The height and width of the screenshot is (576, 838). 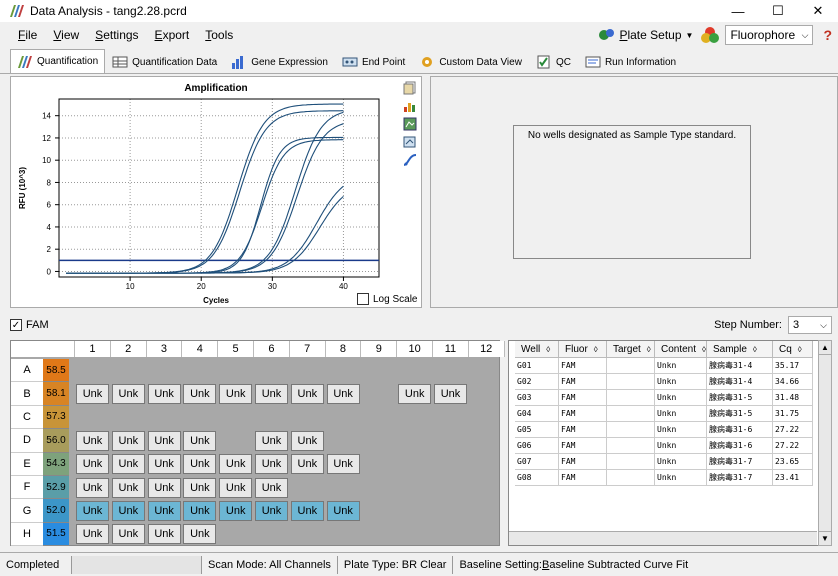 I want to click on table-cell: G02, so click(x=537, y=382).